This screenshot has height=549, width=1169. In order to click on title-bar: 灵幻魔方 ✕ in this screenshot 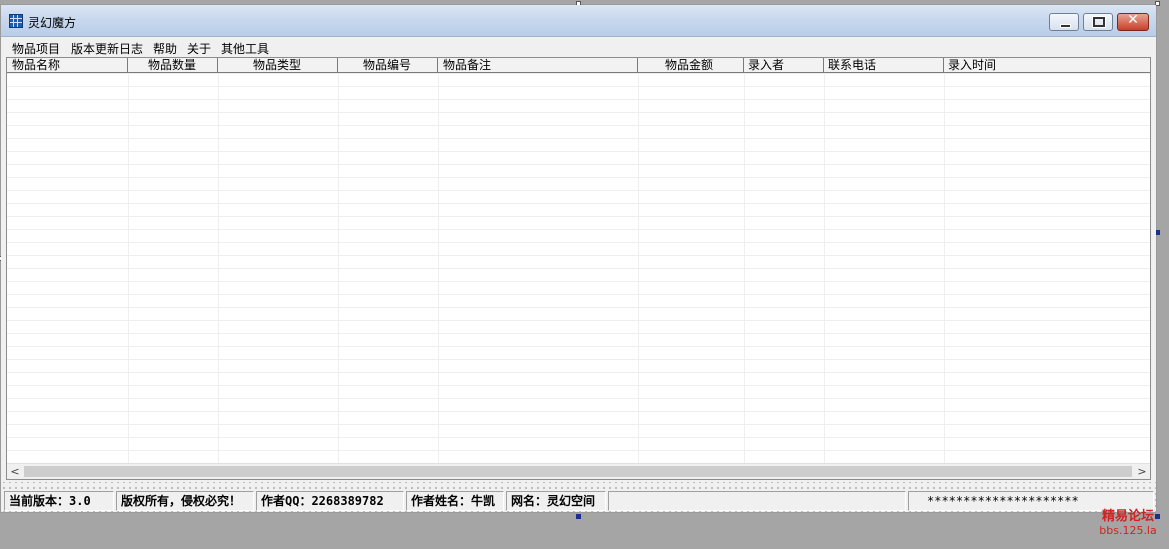, I will do `click(578, 21)`.